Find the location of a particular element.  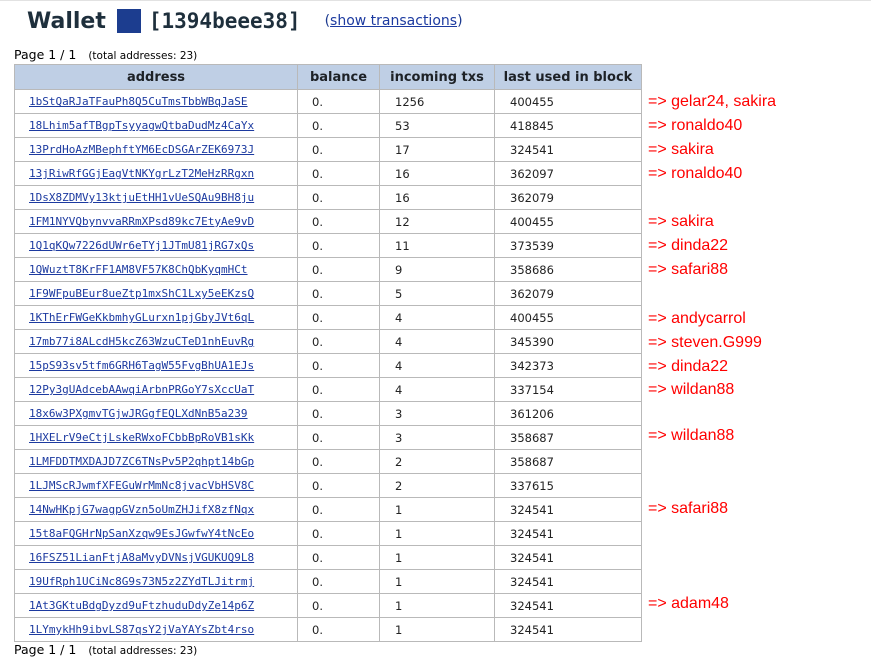

address-cell: 1At3GKtuBdgDyzd9uFtzhuduDdyZe14p6Z is located at coordinates (156, 605).